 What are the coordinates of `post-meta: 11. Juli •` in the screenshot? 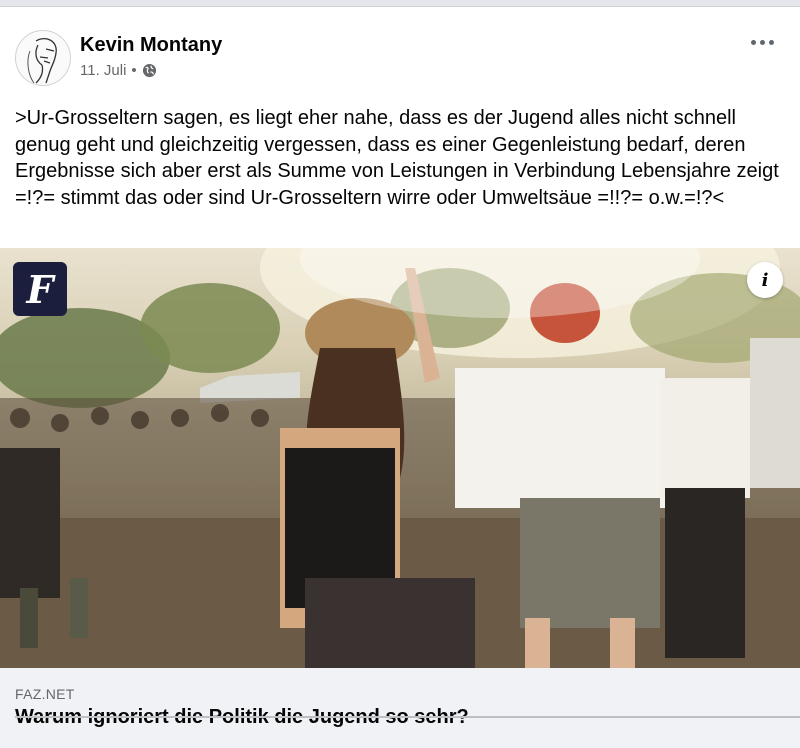 It's located at (118, 70).